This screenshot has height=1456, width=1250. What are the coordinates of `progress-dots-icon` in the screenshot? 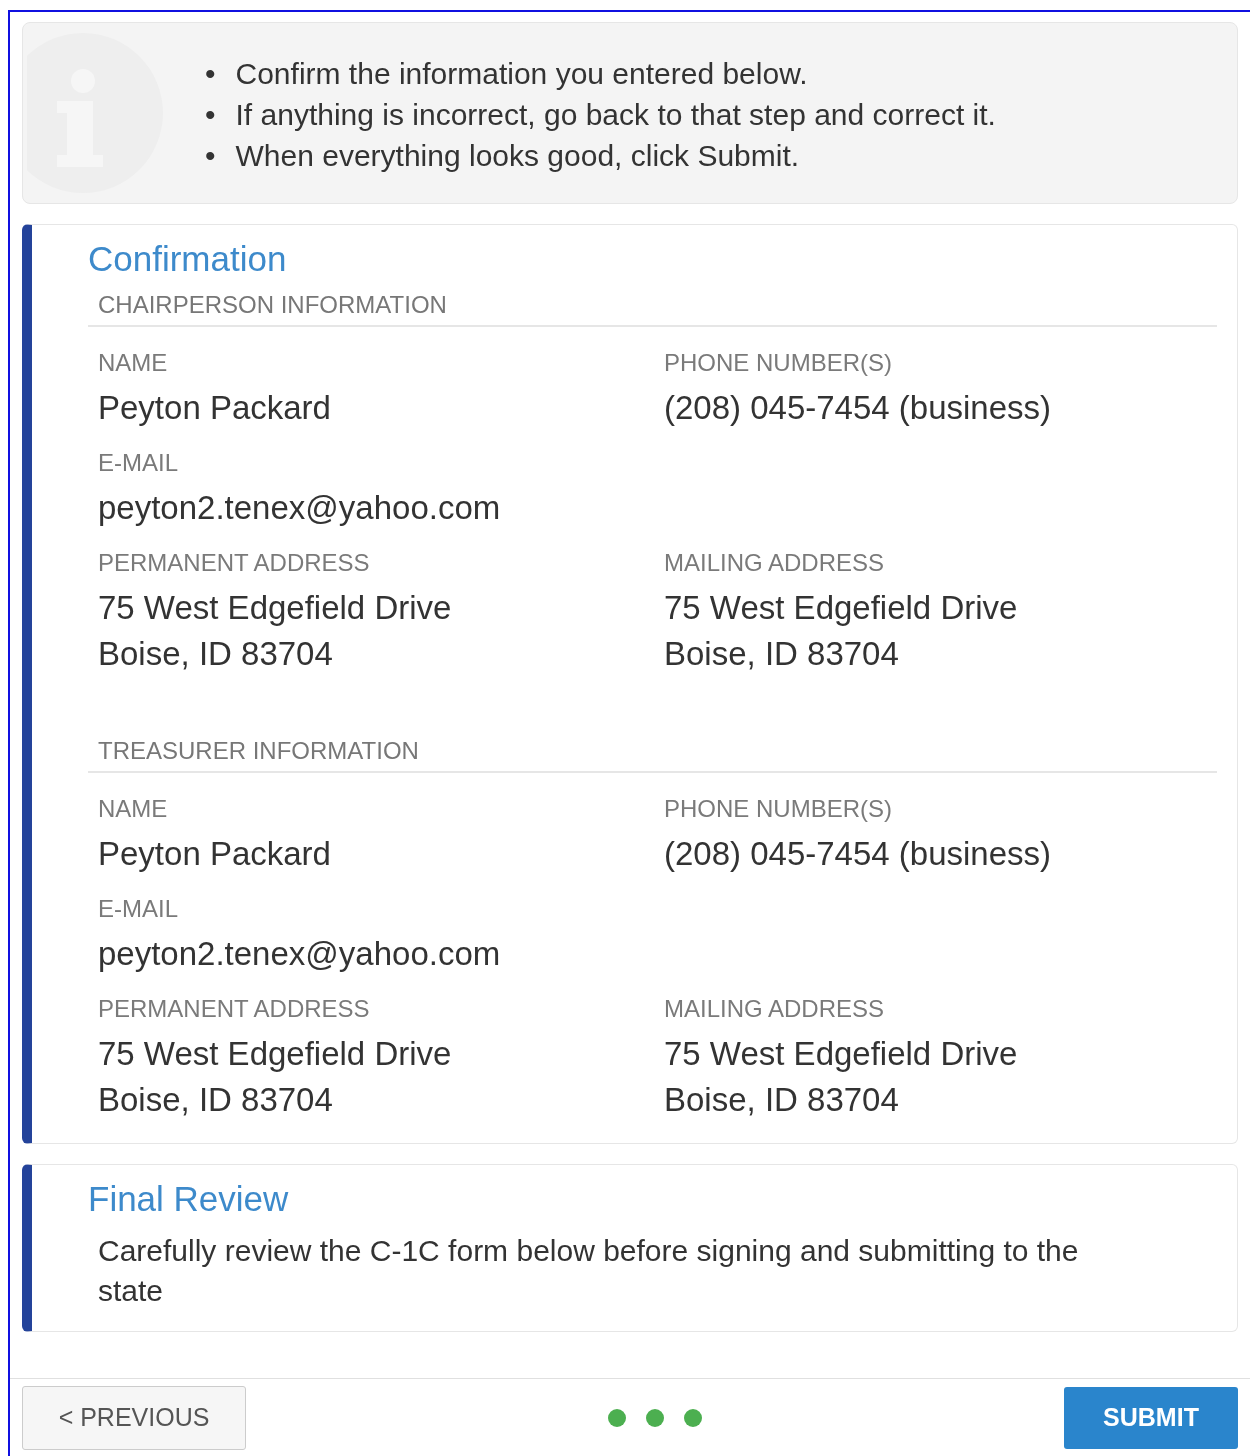 It's located at (655, 1417).